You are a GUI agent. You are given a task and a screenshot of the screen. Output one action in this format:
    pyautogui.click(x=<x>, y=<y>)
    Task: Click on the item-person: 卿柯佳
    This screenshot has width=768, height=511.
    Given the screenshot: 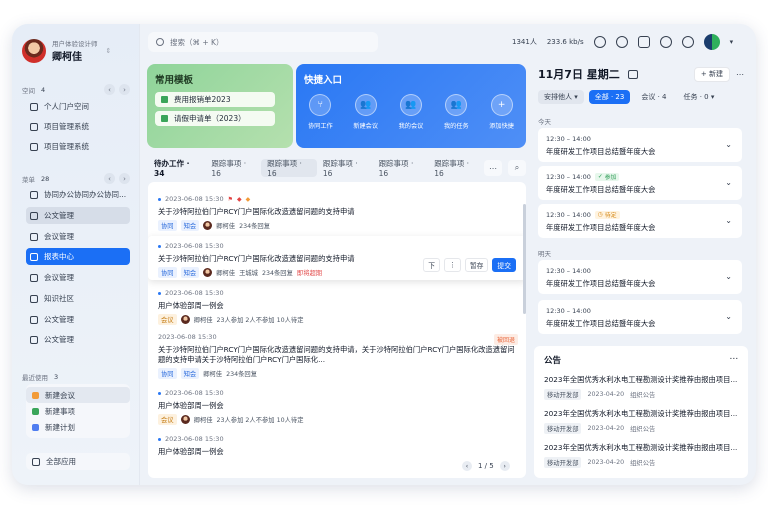 What is the action you would take?
    pyautogui.click(x=203, y=320)
    